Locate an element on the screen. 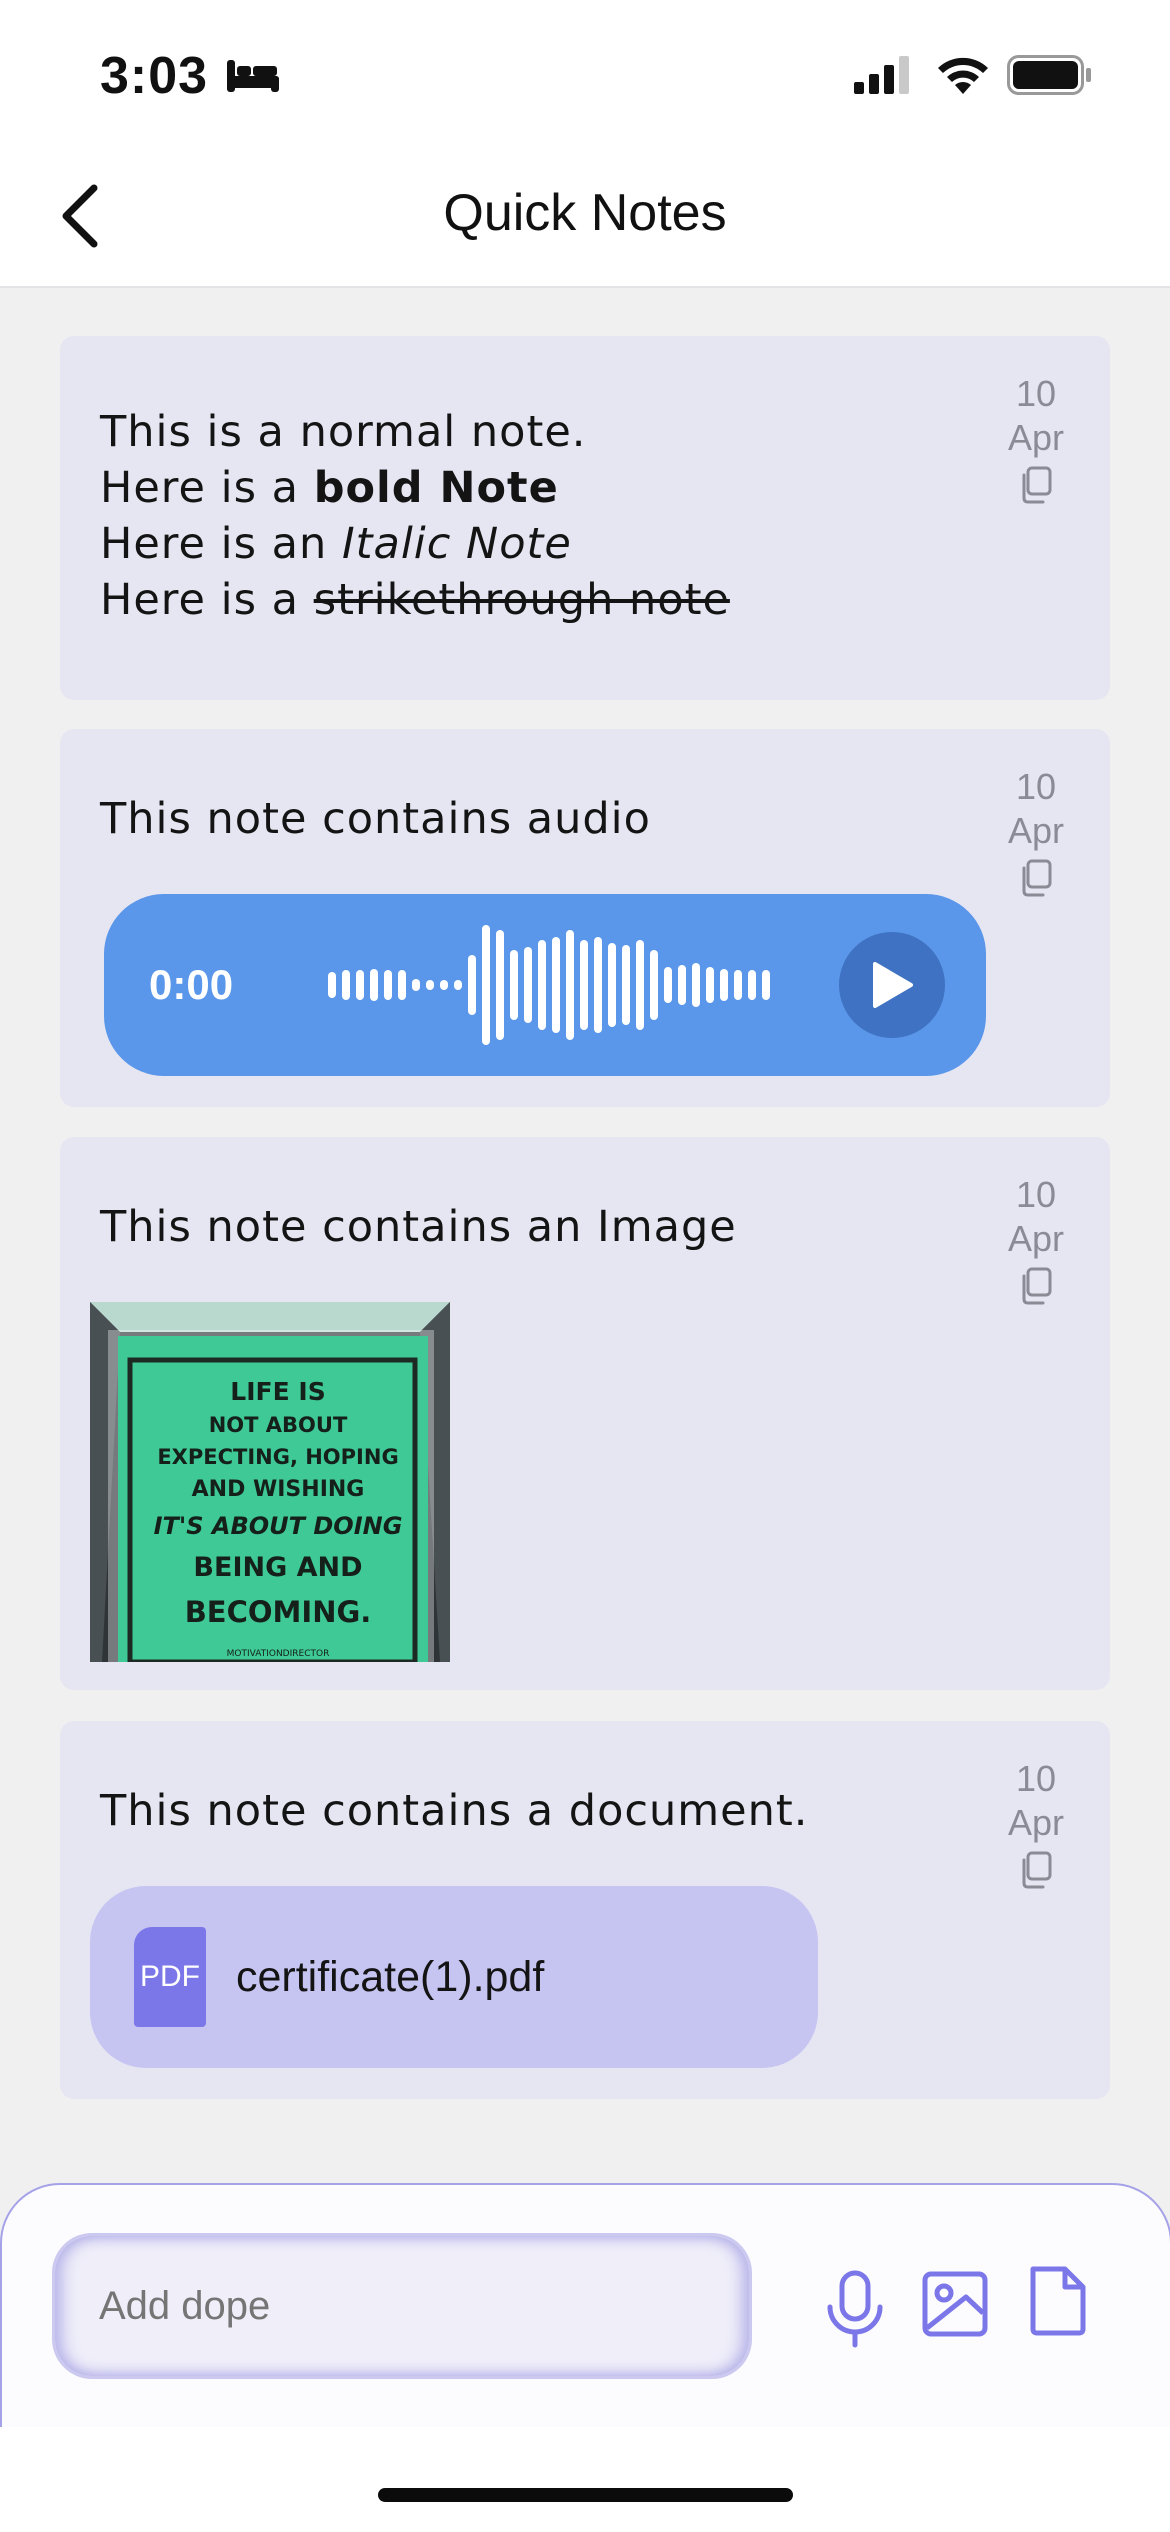  home-indicator is located at coordinates (585, 2495).